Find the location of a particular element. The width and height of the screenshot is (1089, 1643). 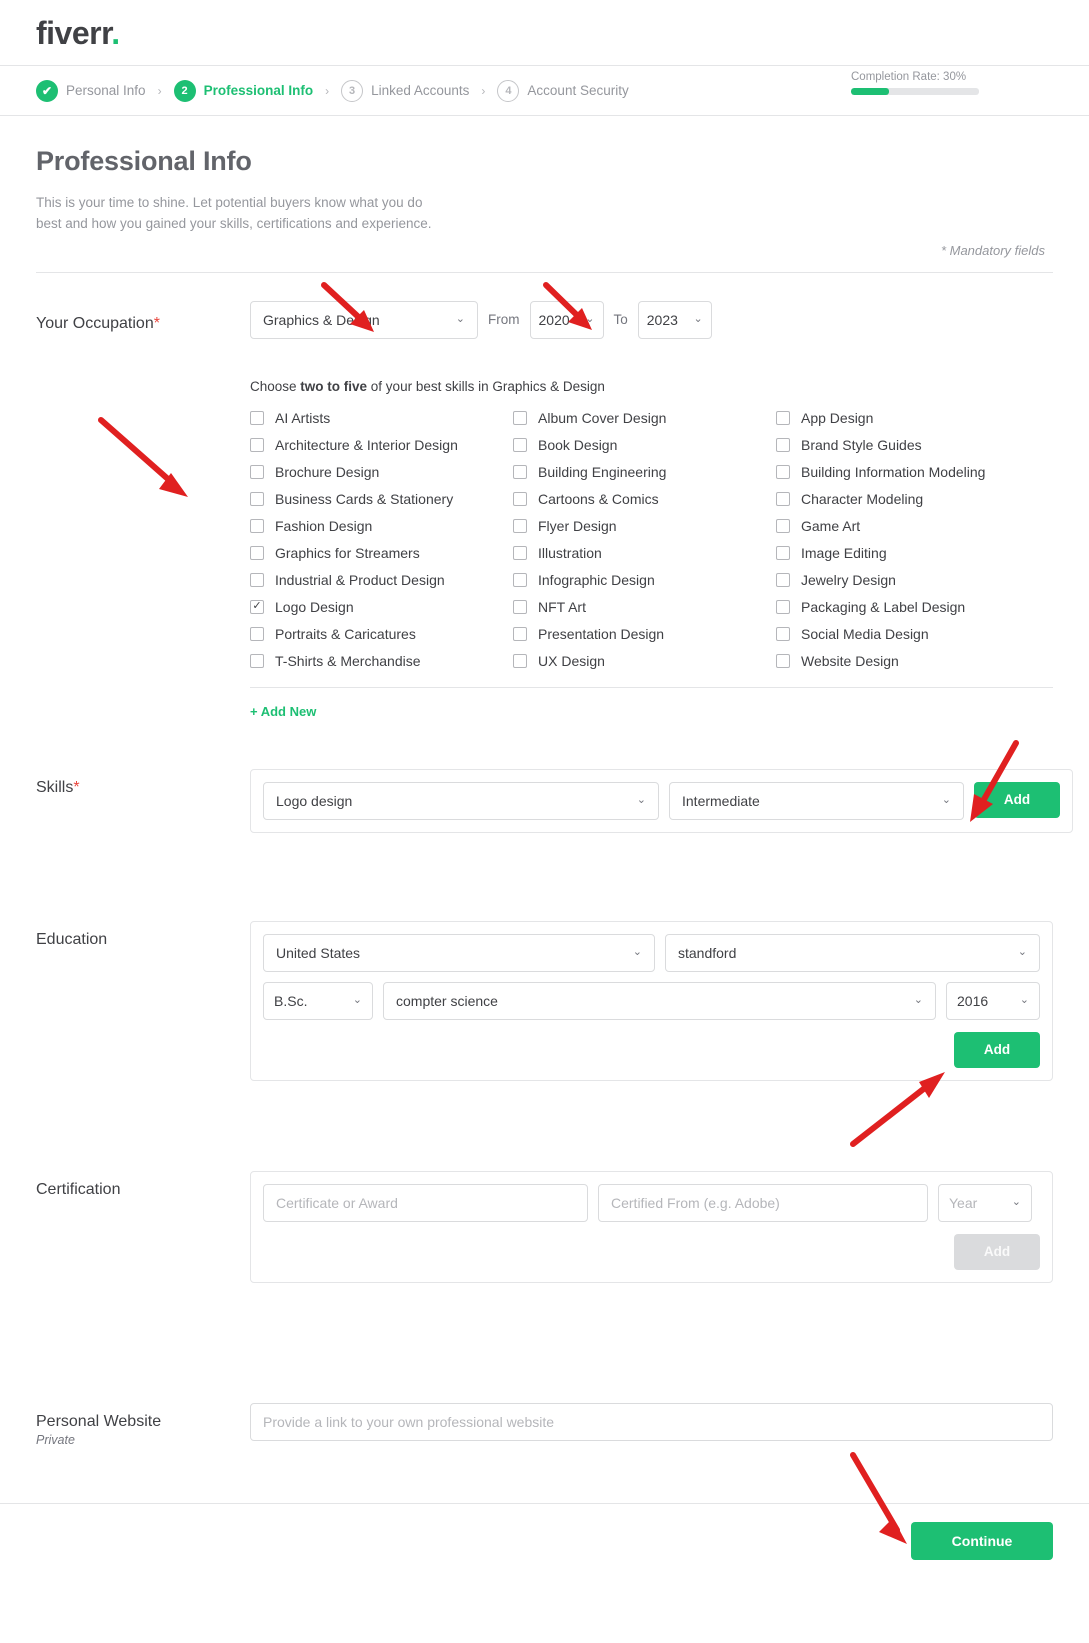

education-year-select: 2016 ⌄ is located at coordinates (993, 1000).